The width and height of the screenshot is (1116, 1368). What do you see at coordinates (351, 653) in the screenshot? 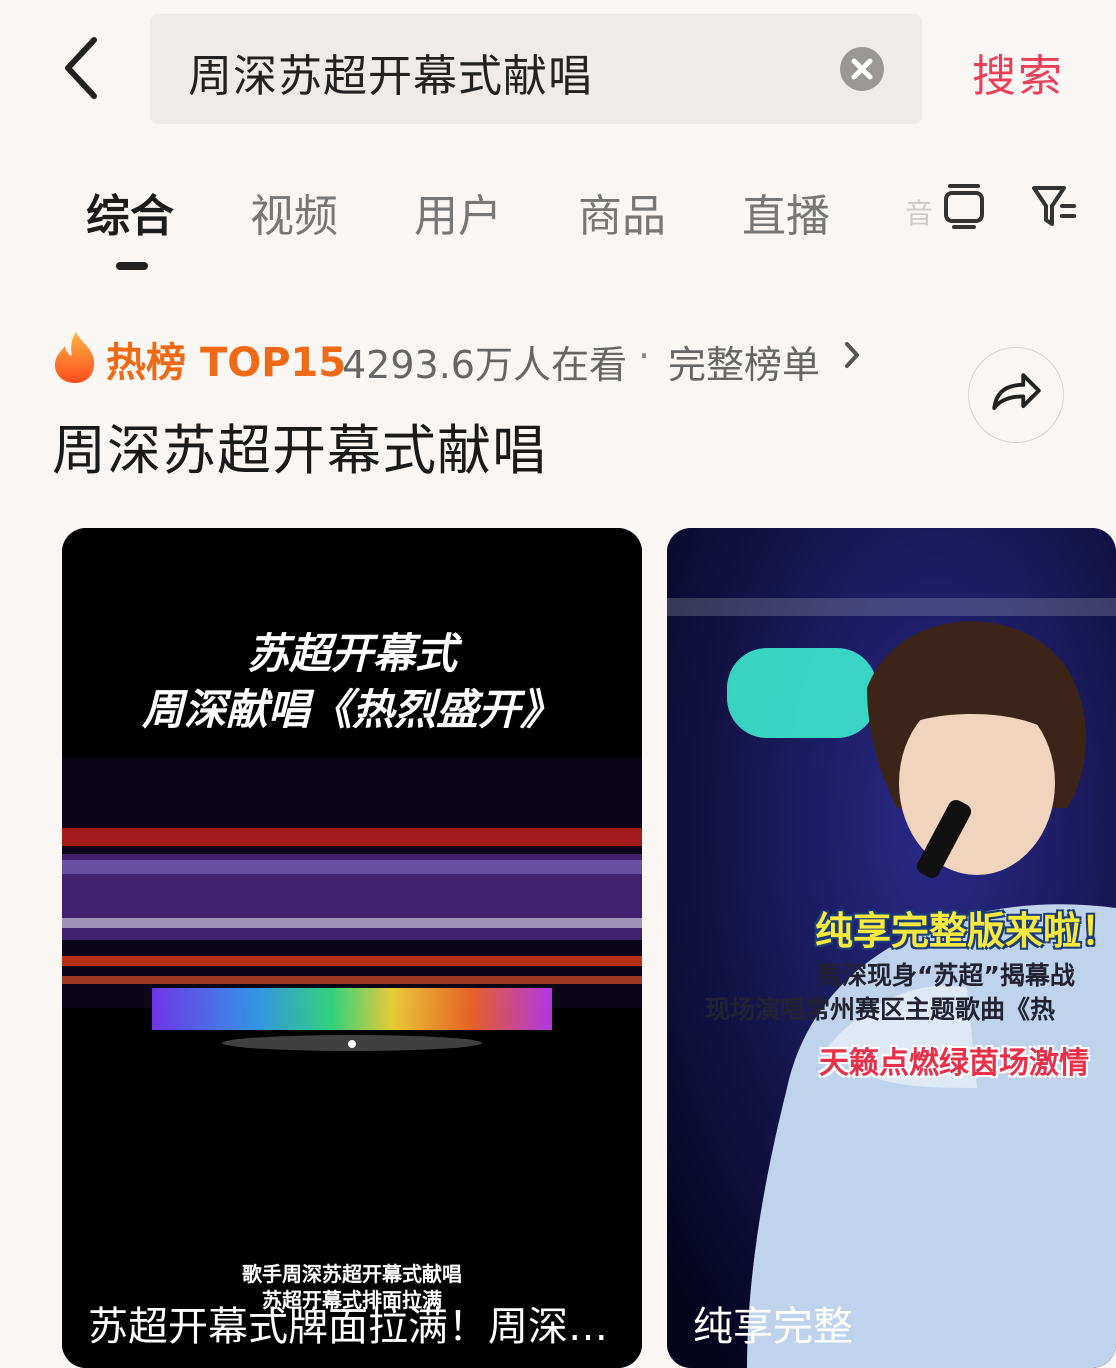
I see `overlay-title-line1: 苏超开幕式` at bounding box center [351, 653].